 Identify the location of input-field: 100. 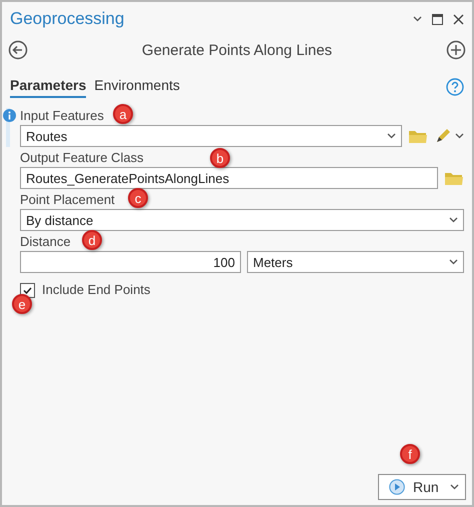
(130, 262).